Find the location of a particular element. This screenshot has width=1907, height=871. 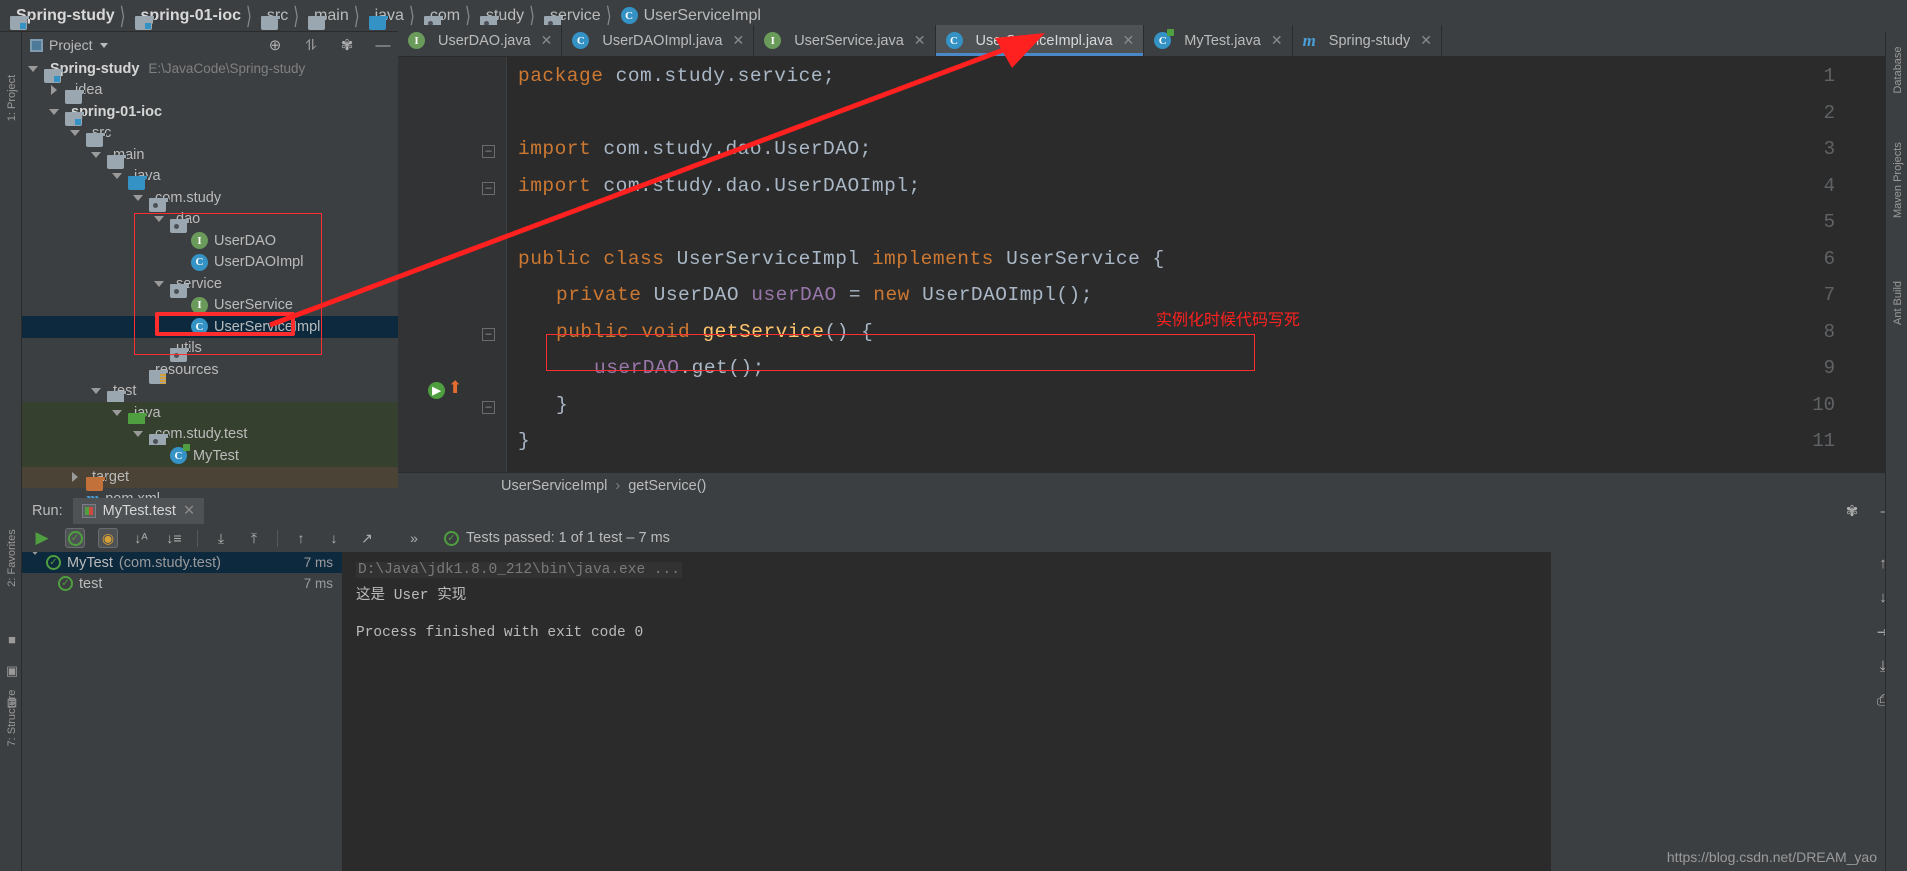

tree-item-utils: utils is located at coordinates (210, 350).